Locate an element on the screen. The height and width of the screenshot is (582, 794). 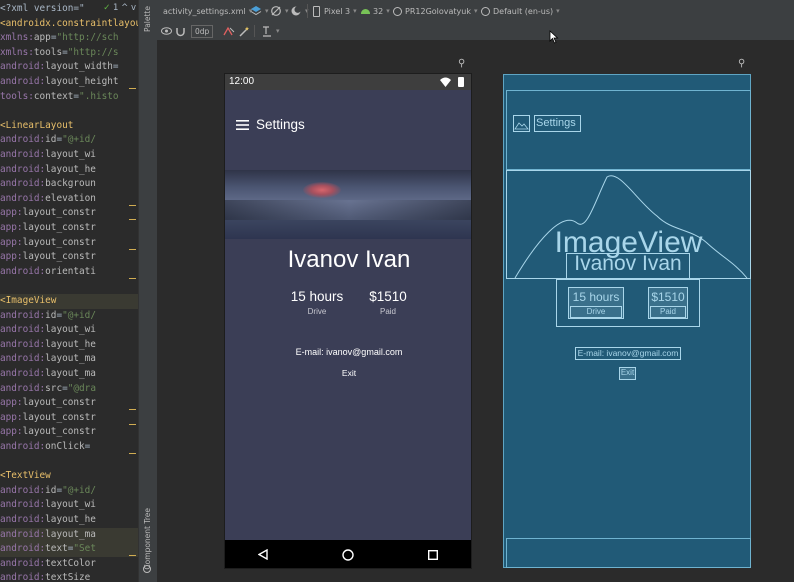
design-surface-button: ▾ is located at coordinates (259, 11).